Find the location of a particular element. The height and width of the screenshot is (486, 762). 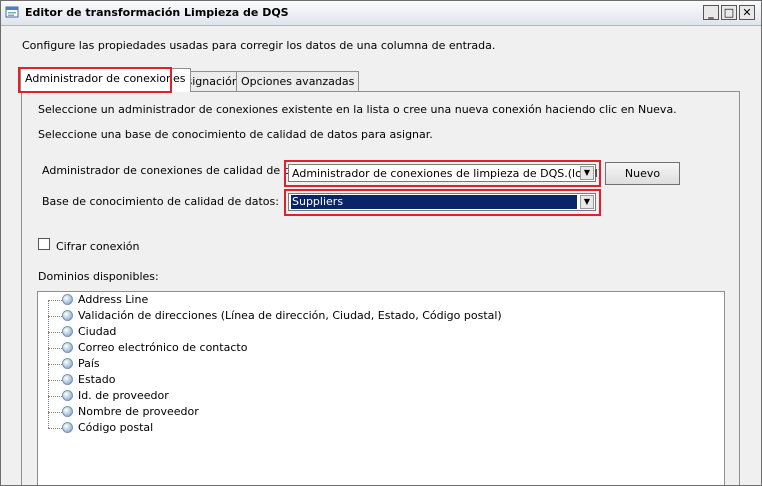

available-domains-label: Dominios disponibles: is located at coordinates (98, 276).